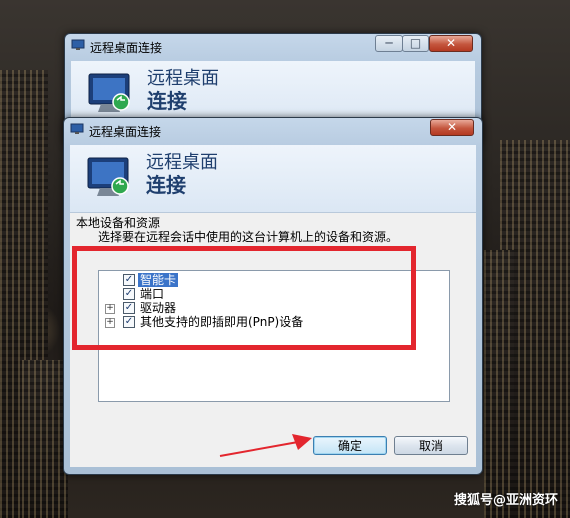  I want to click on maximize-button: □, so click(415, 43).